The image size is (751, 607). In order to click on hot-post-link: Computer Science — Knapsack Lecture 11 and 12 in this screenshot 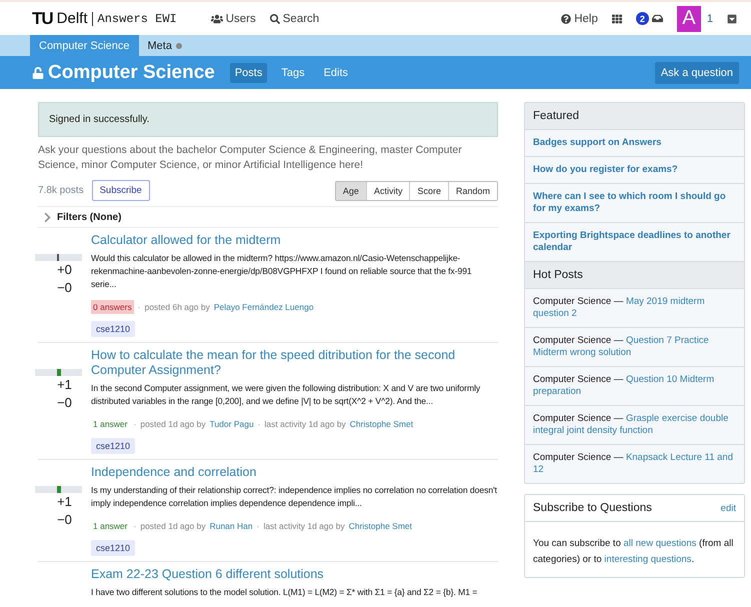, I will do `click(634, 464)`.